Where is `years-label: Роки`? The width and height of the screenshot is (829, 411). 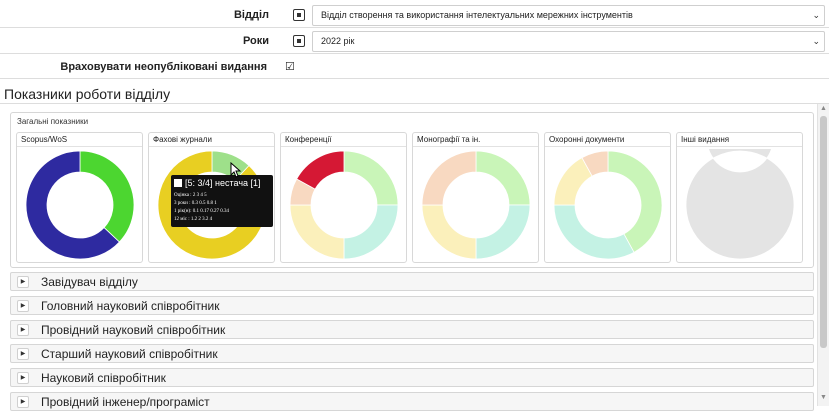 years-label: Роки is located at coordinates (255, 41).